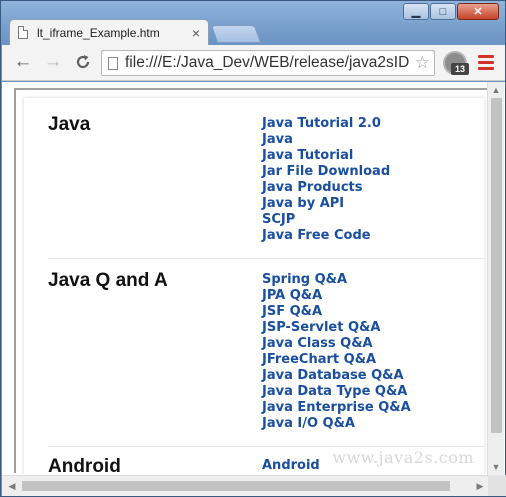 The height and width of the screenshot is (497, 506). I want to click on link-item: Java Products, so click(326, 188).